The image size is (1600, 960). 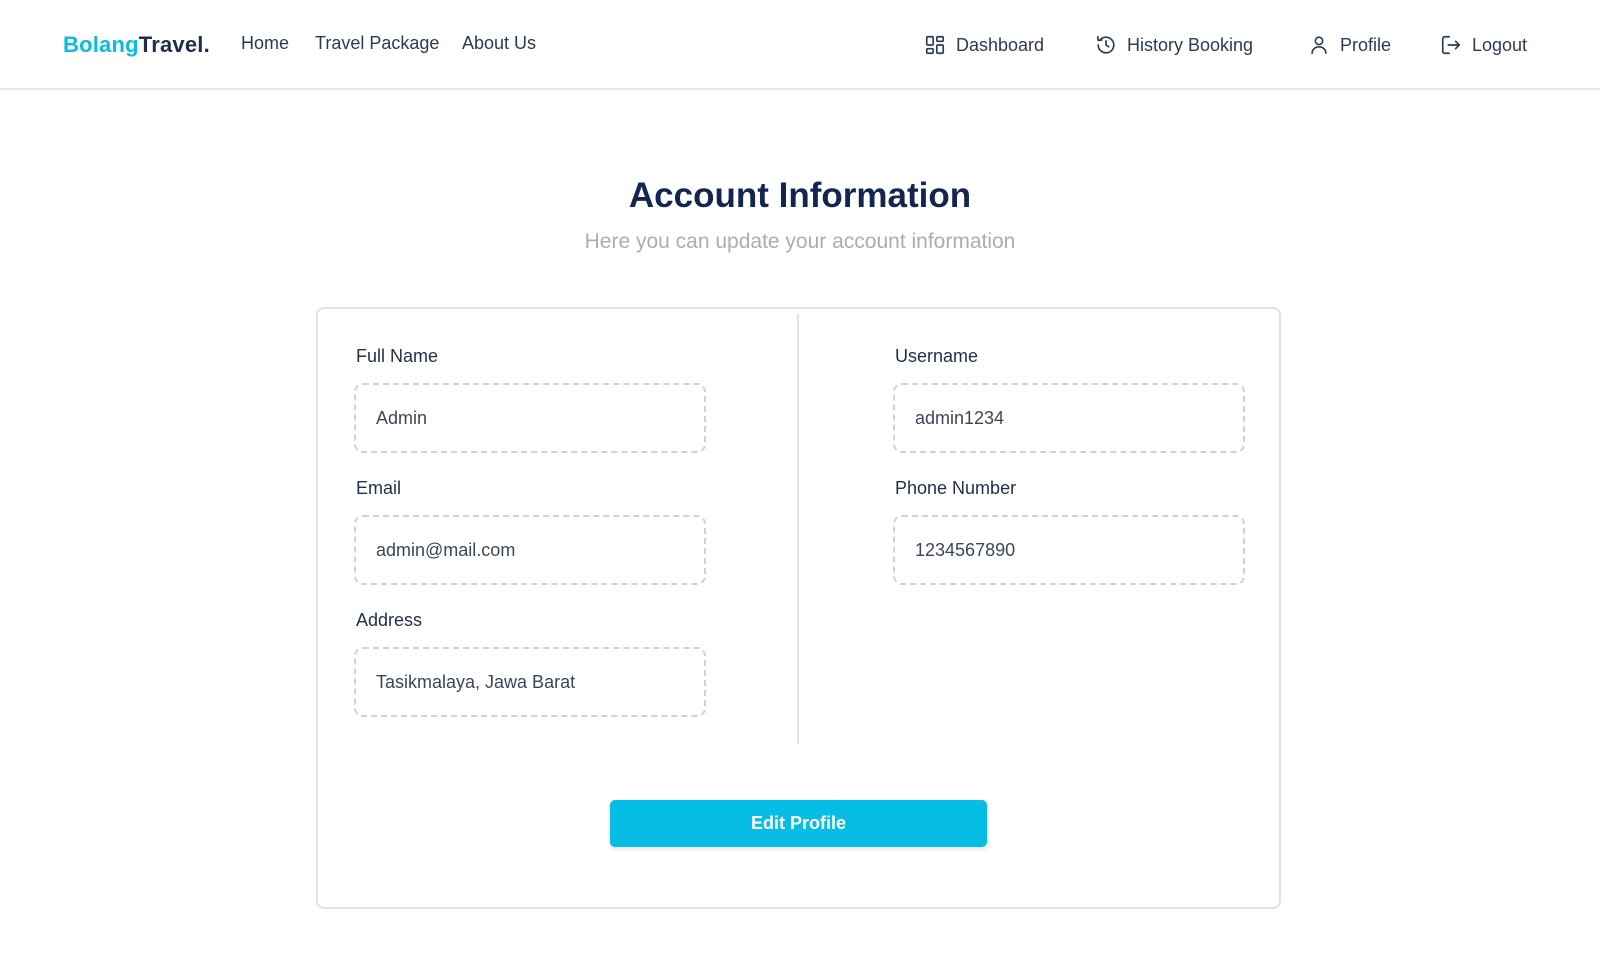 What do you see at coordinates (389, 620) in the screenshot?
I see `address-label: Address` at bounding box center [389, 620].